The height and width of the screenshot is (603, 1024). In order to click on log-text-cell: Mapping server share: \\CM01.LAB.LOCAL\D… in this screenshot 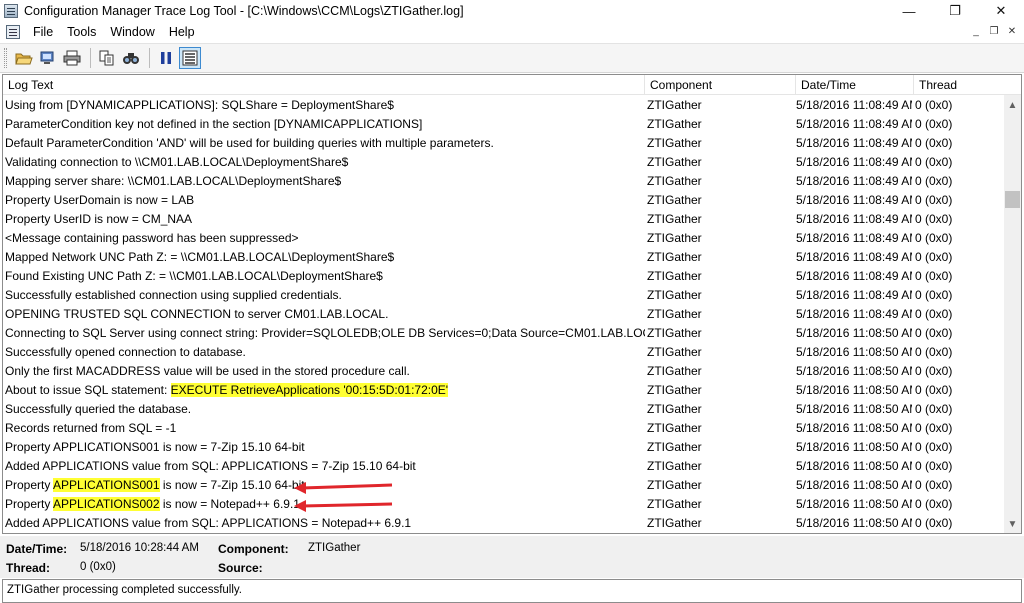, I will do `click(325, 181)`.